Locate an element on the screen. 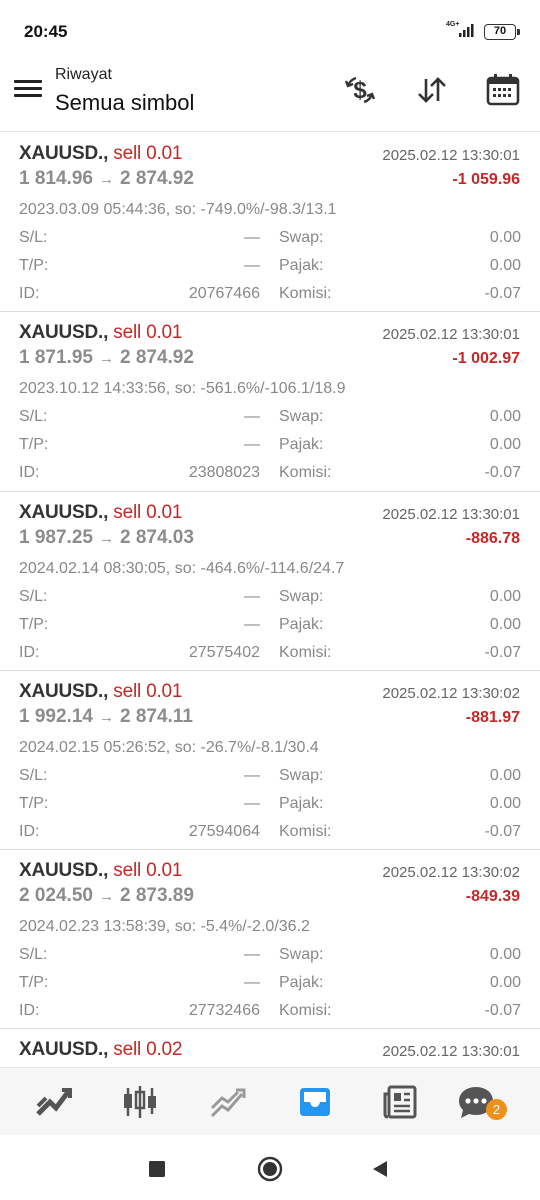 Image resolution: width=540 pixels, height=1200 pixels. battery-icon: 70 is located at coordinates (502, 32).